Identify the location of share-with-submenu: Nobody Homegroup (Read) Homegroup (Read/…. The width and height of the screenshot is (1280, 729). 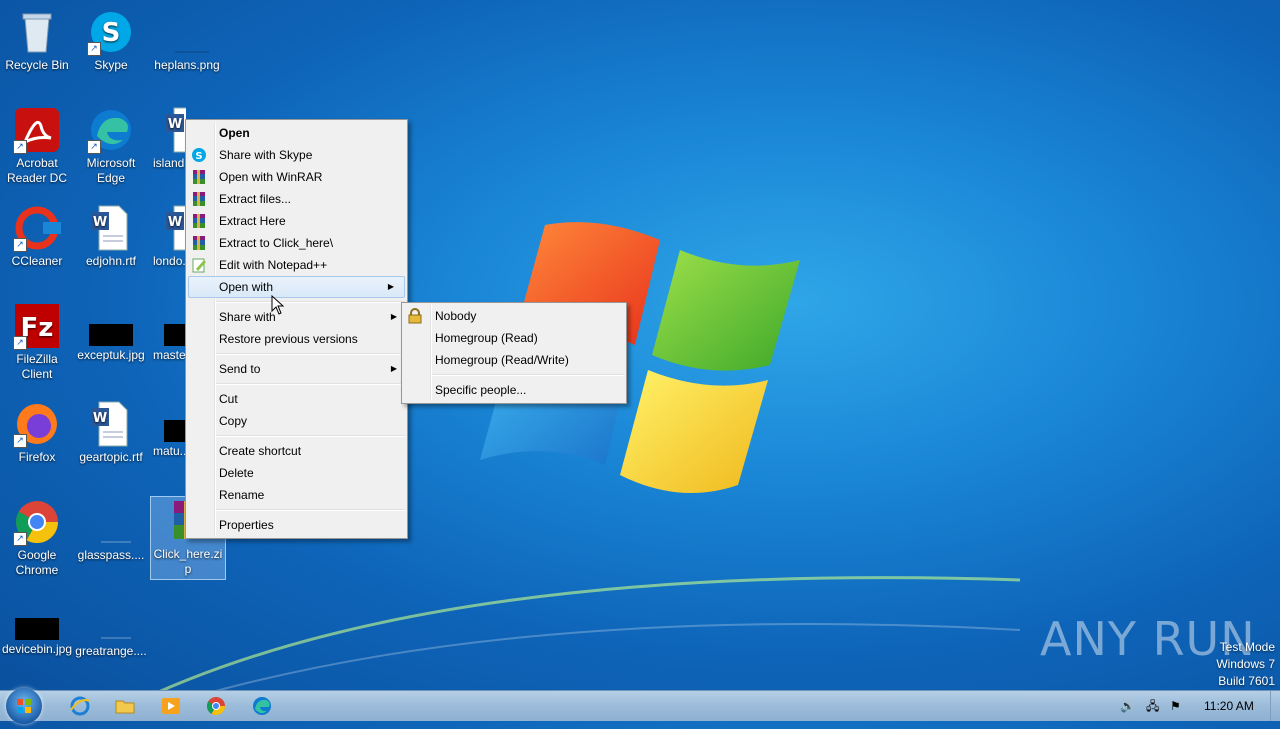
(514, 353).